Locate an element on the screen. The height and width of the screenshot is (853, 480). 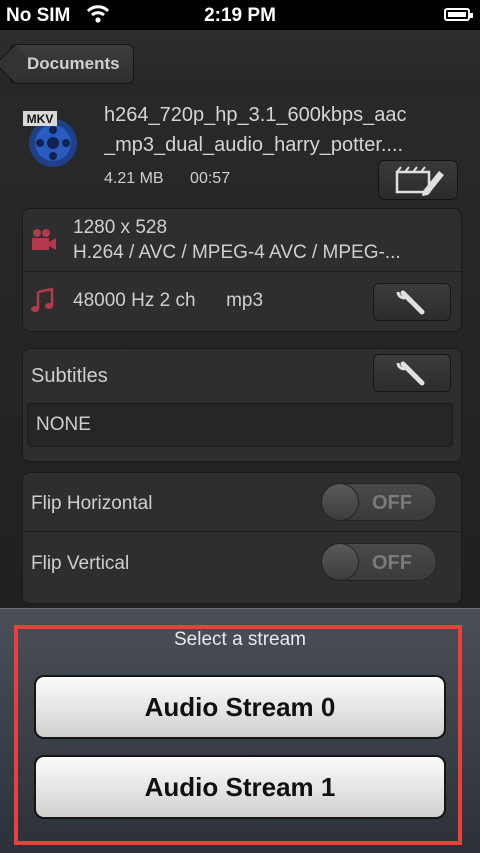
battery-icon is located at coordinates (458, 14).